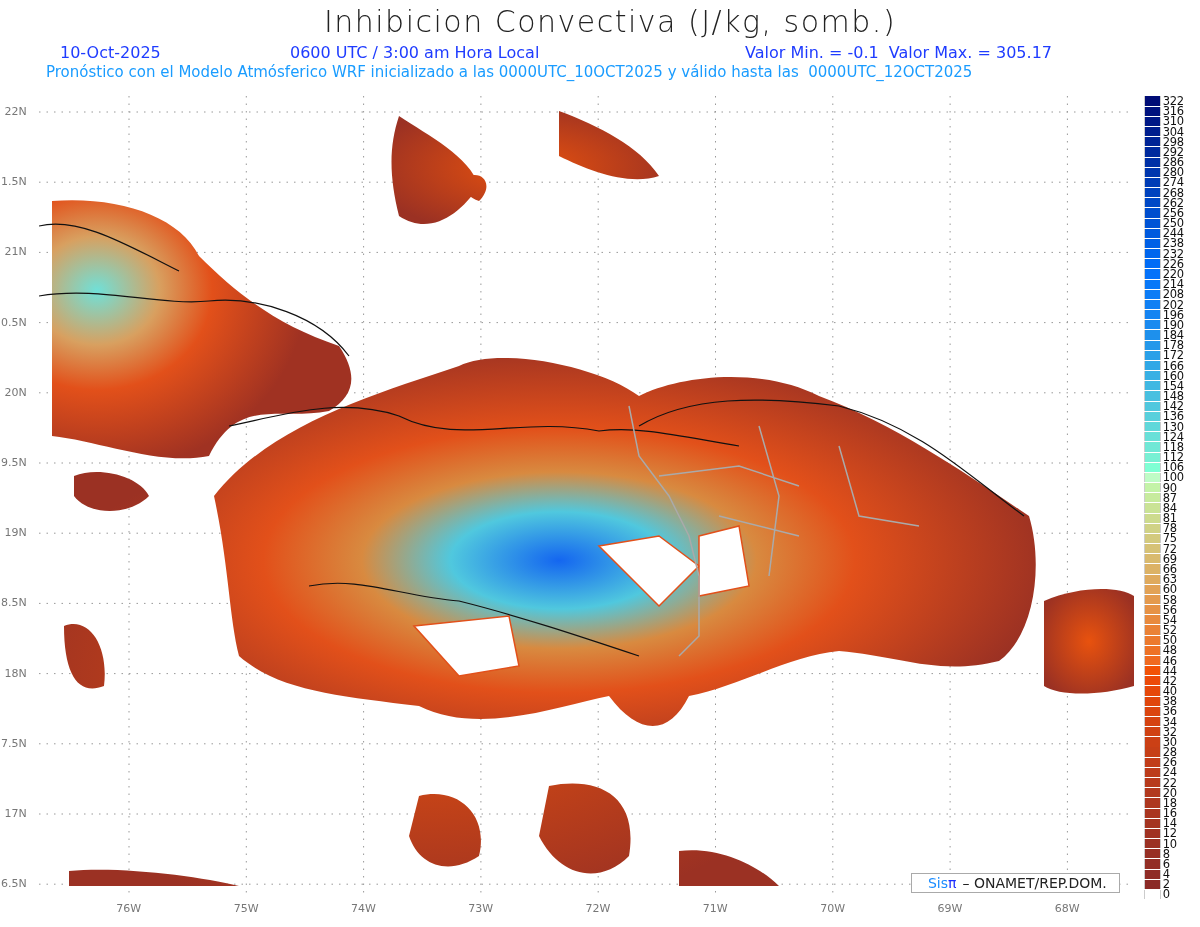 Image resolution: width=1200 pixels, height=927 pixels. What do you see at coordinates (1173, 355) in the screenshot?
I see `scale-label: 172` at bounding box center [1173, 355].